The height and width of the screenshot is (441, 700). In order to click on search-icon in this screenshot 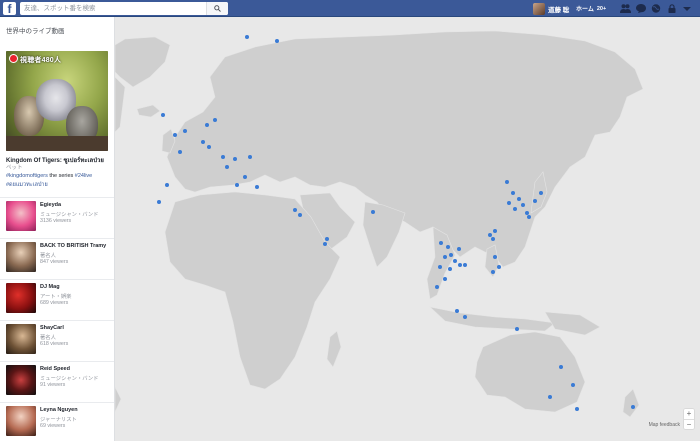, I will do `click(217, 8)`.